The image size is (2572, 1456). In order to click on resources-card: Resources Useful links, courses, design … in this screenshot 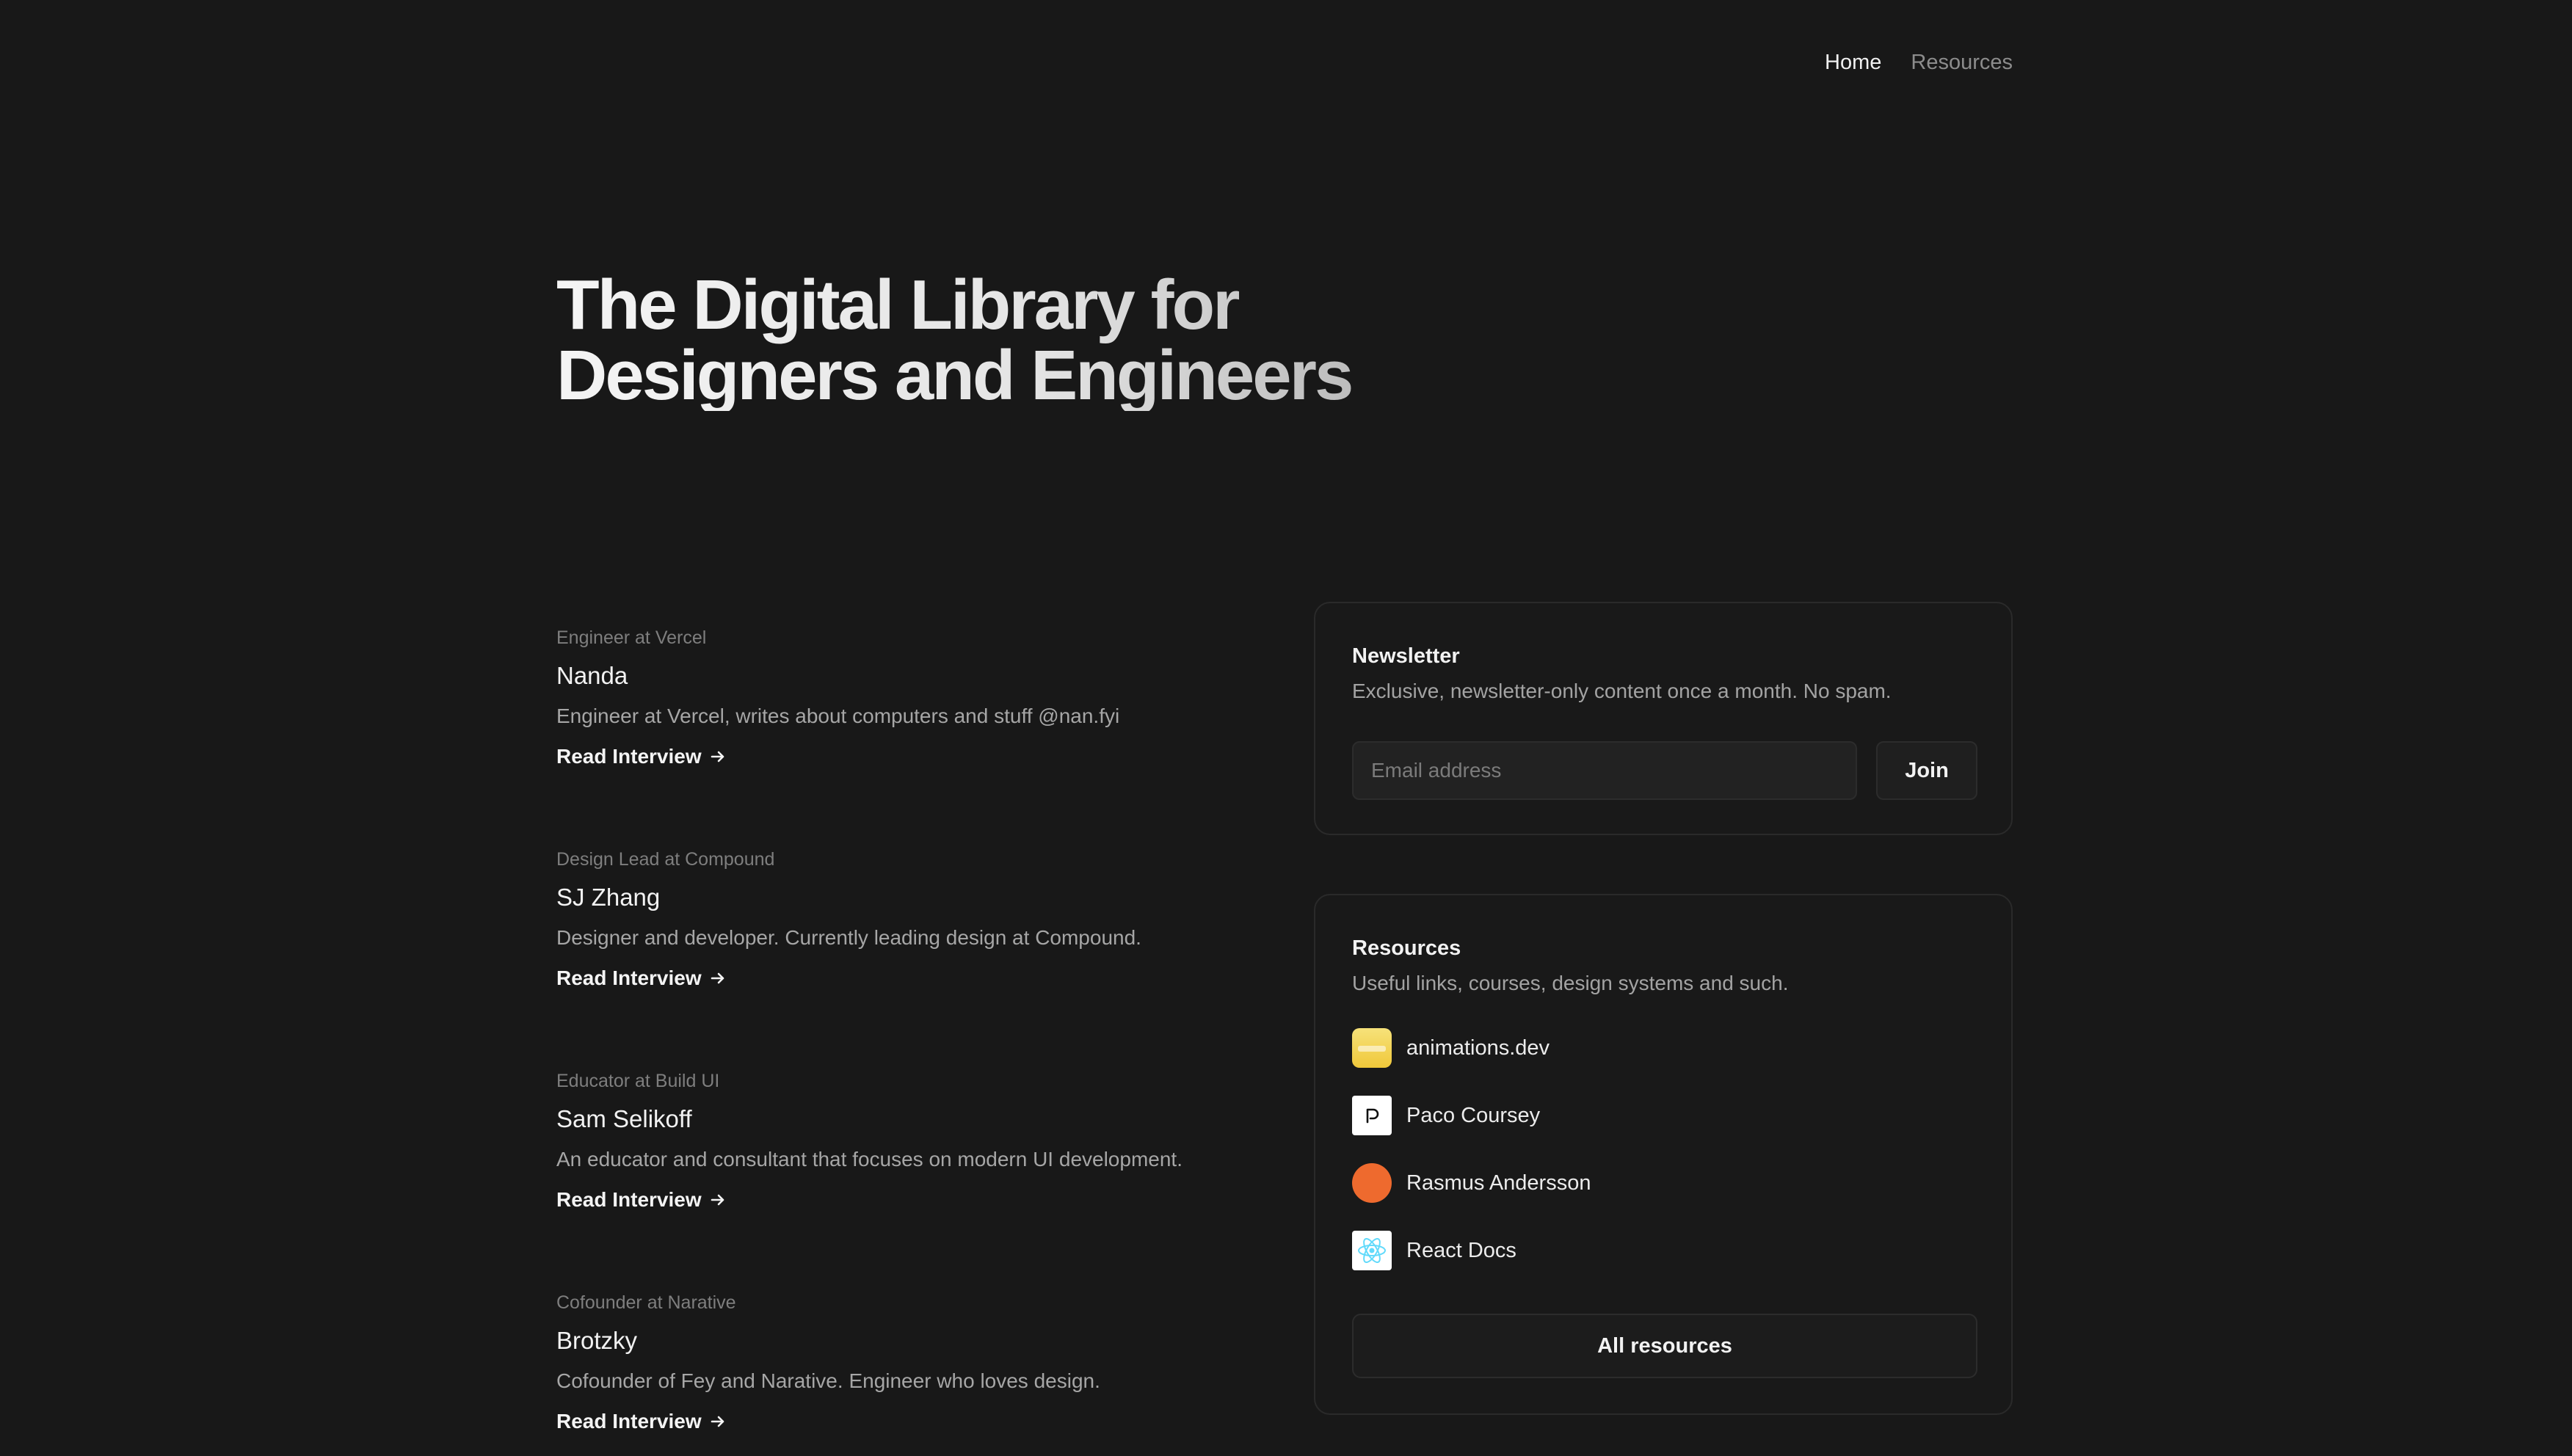, I will do `click(1663, 1154)`.